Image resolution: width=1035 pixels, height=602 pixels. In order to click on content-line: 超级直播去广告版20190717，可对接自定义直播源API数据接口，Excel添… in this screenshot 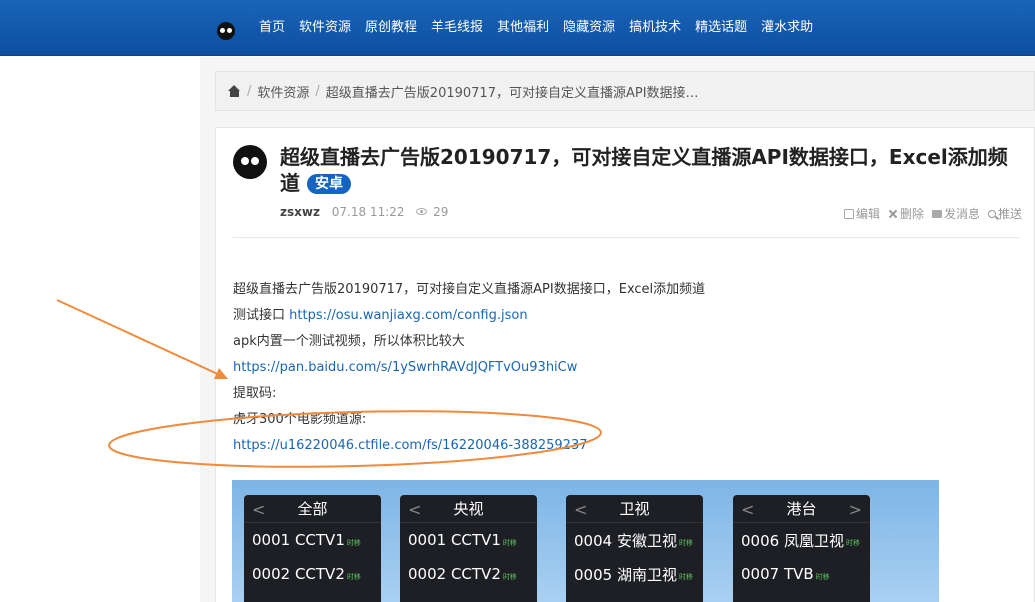, I will do `click(469, 289)`.